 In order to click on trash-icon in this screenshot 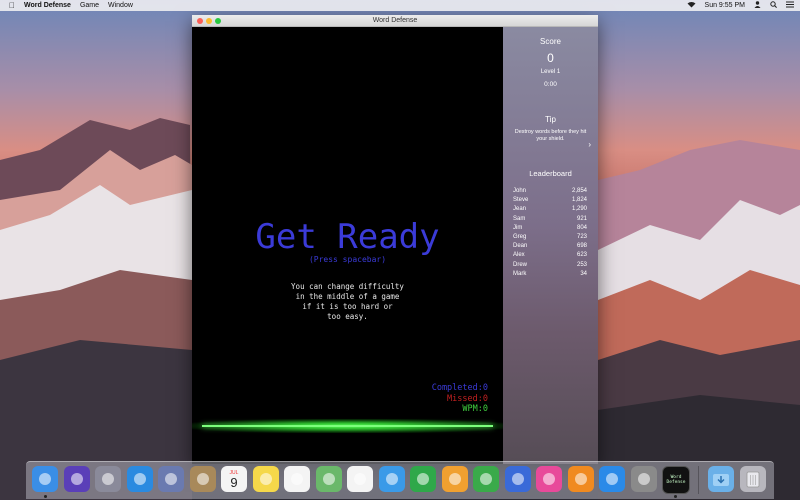, I will do `click(753, 479)`.